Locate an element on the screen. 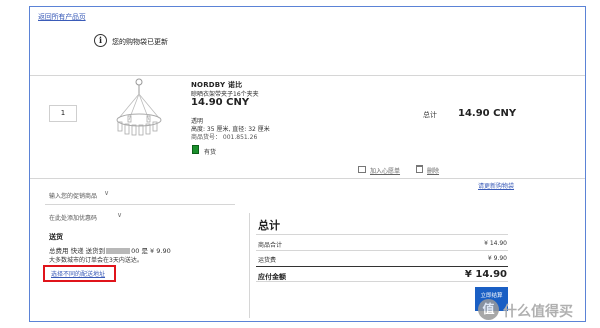 Image resolution: width=600 pixels, height=328 pixels. product-image is located at coordinates (139, 113).